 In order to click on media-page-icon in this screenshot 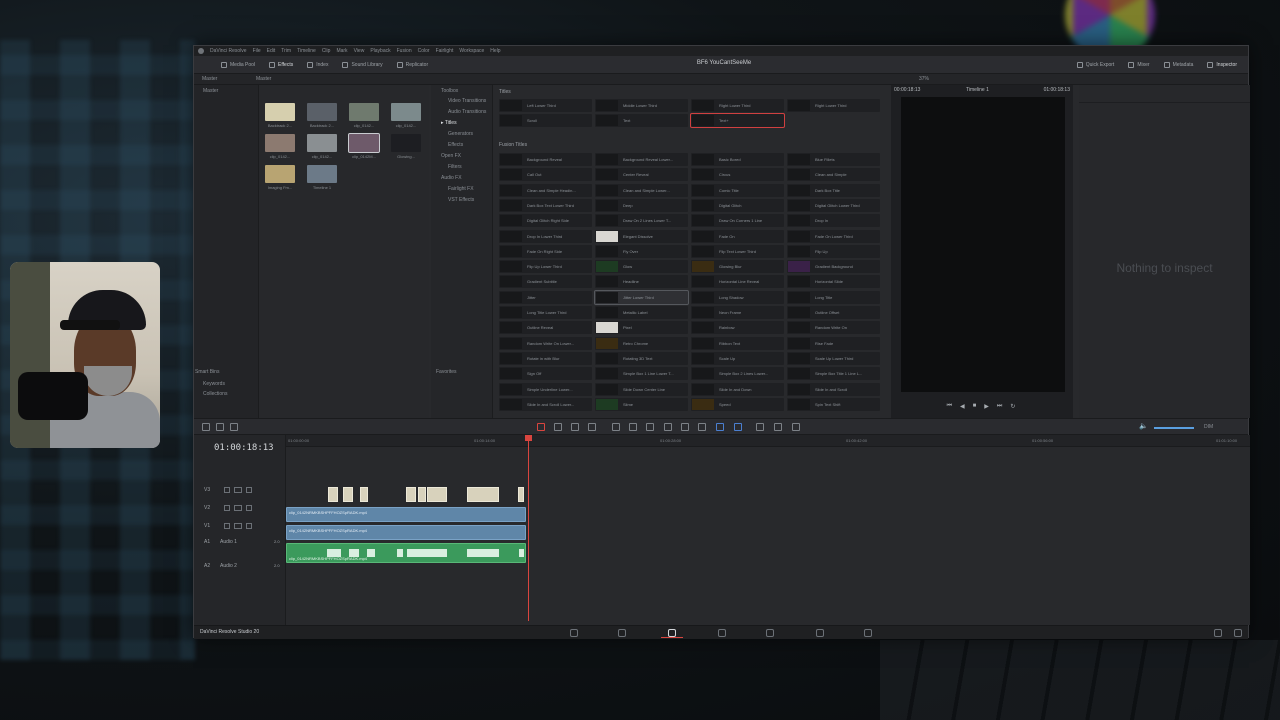, I will do `click(574, 633)`.